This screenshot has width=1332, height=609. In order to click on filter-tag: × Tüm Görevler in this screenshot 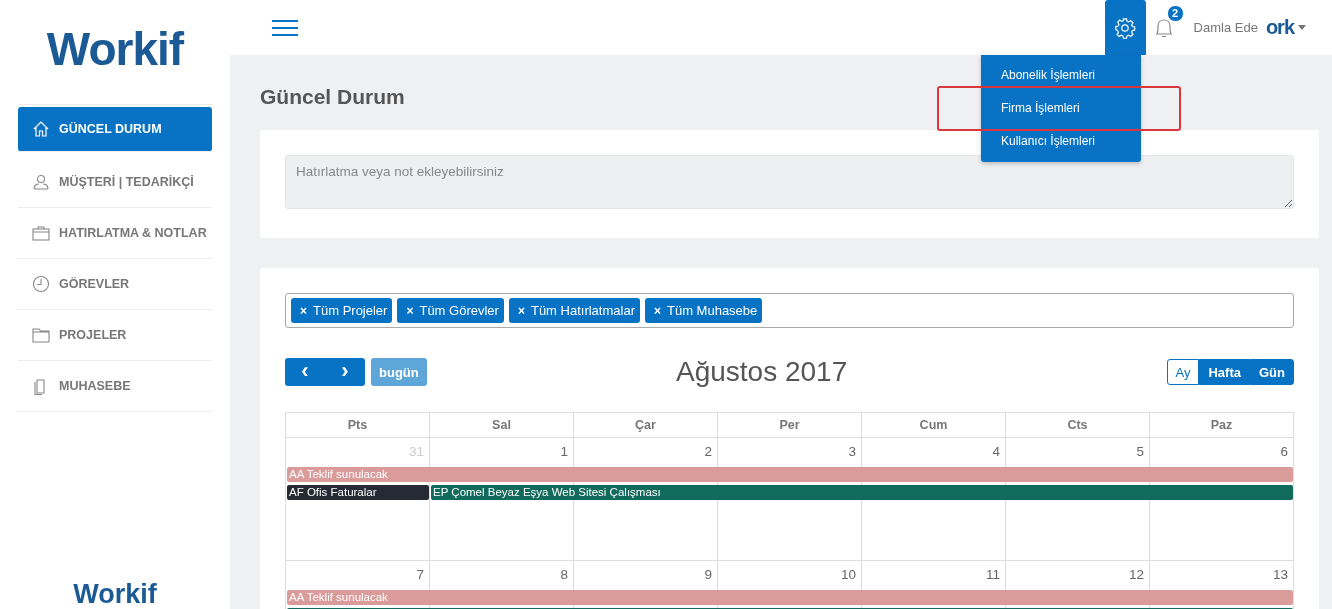, I will do `click(450, 310)`.